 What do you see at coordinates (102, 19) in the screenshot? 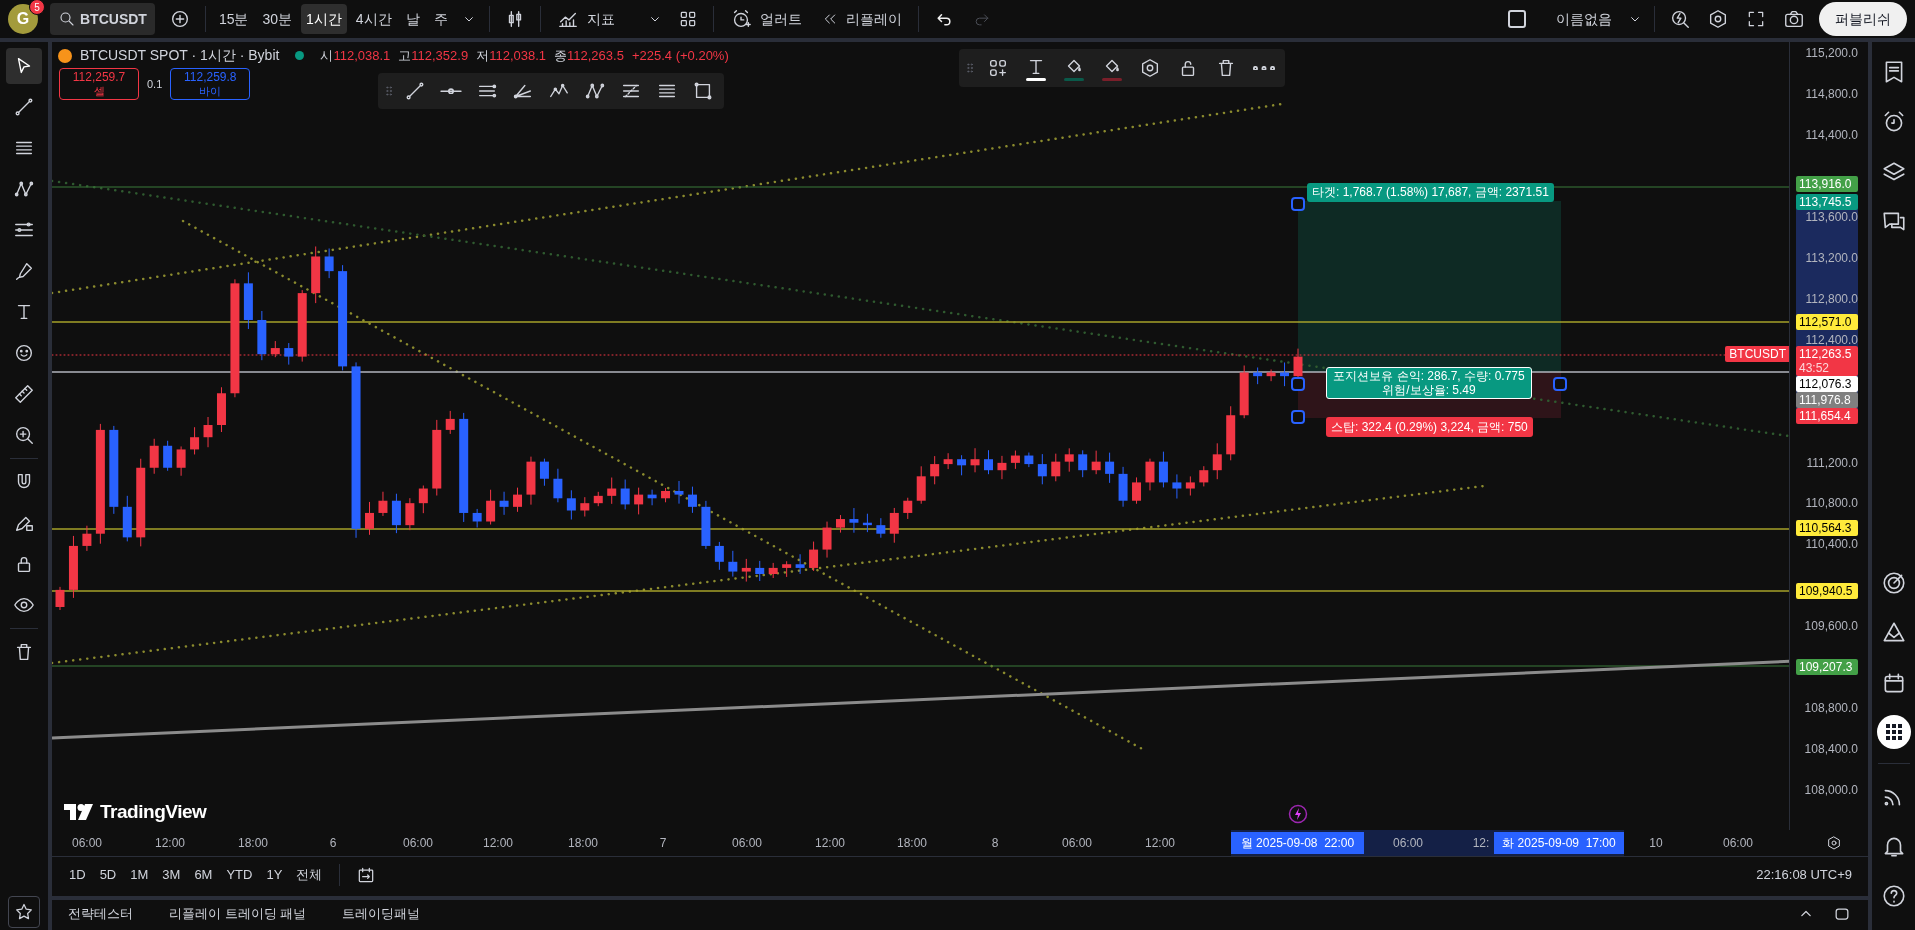
I see `symbol-search-button: BTCUSDT` at bounding box center [102, 19].